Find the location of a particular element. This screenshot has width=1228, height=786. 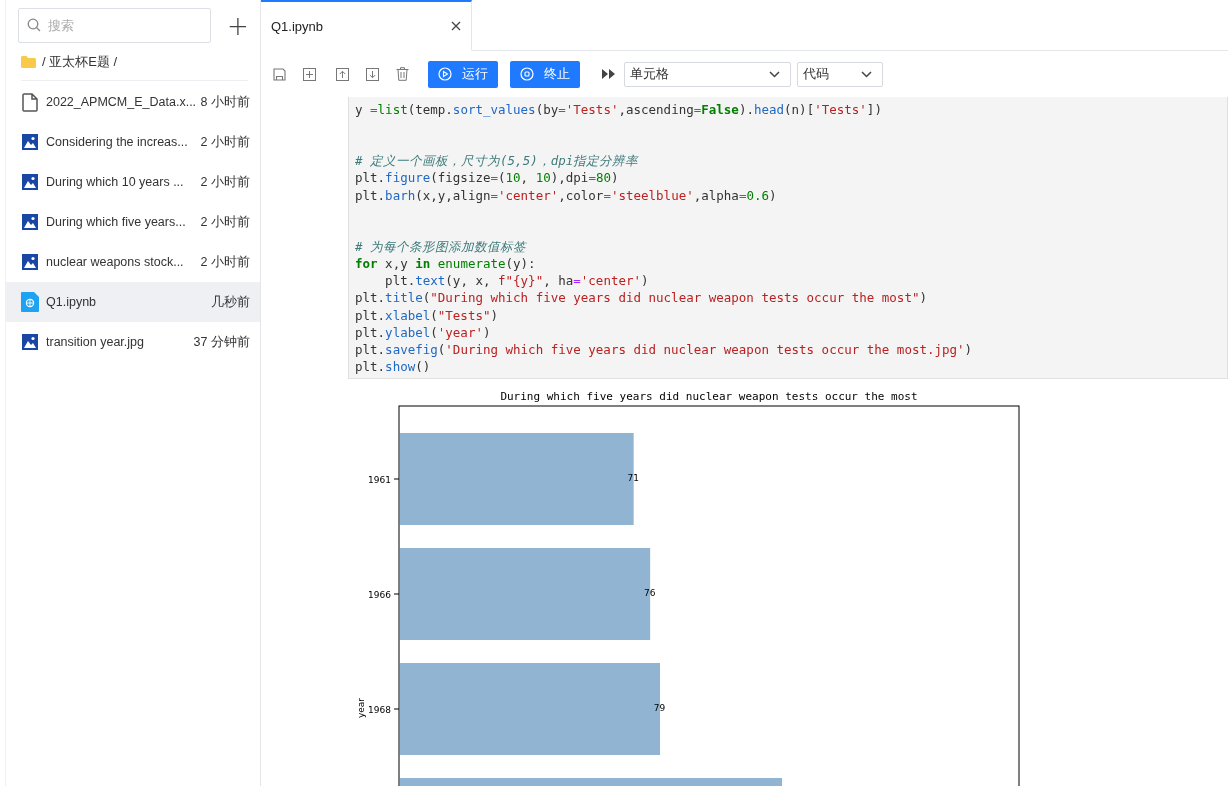

move-down-icon is located at coordinates (372, 74).